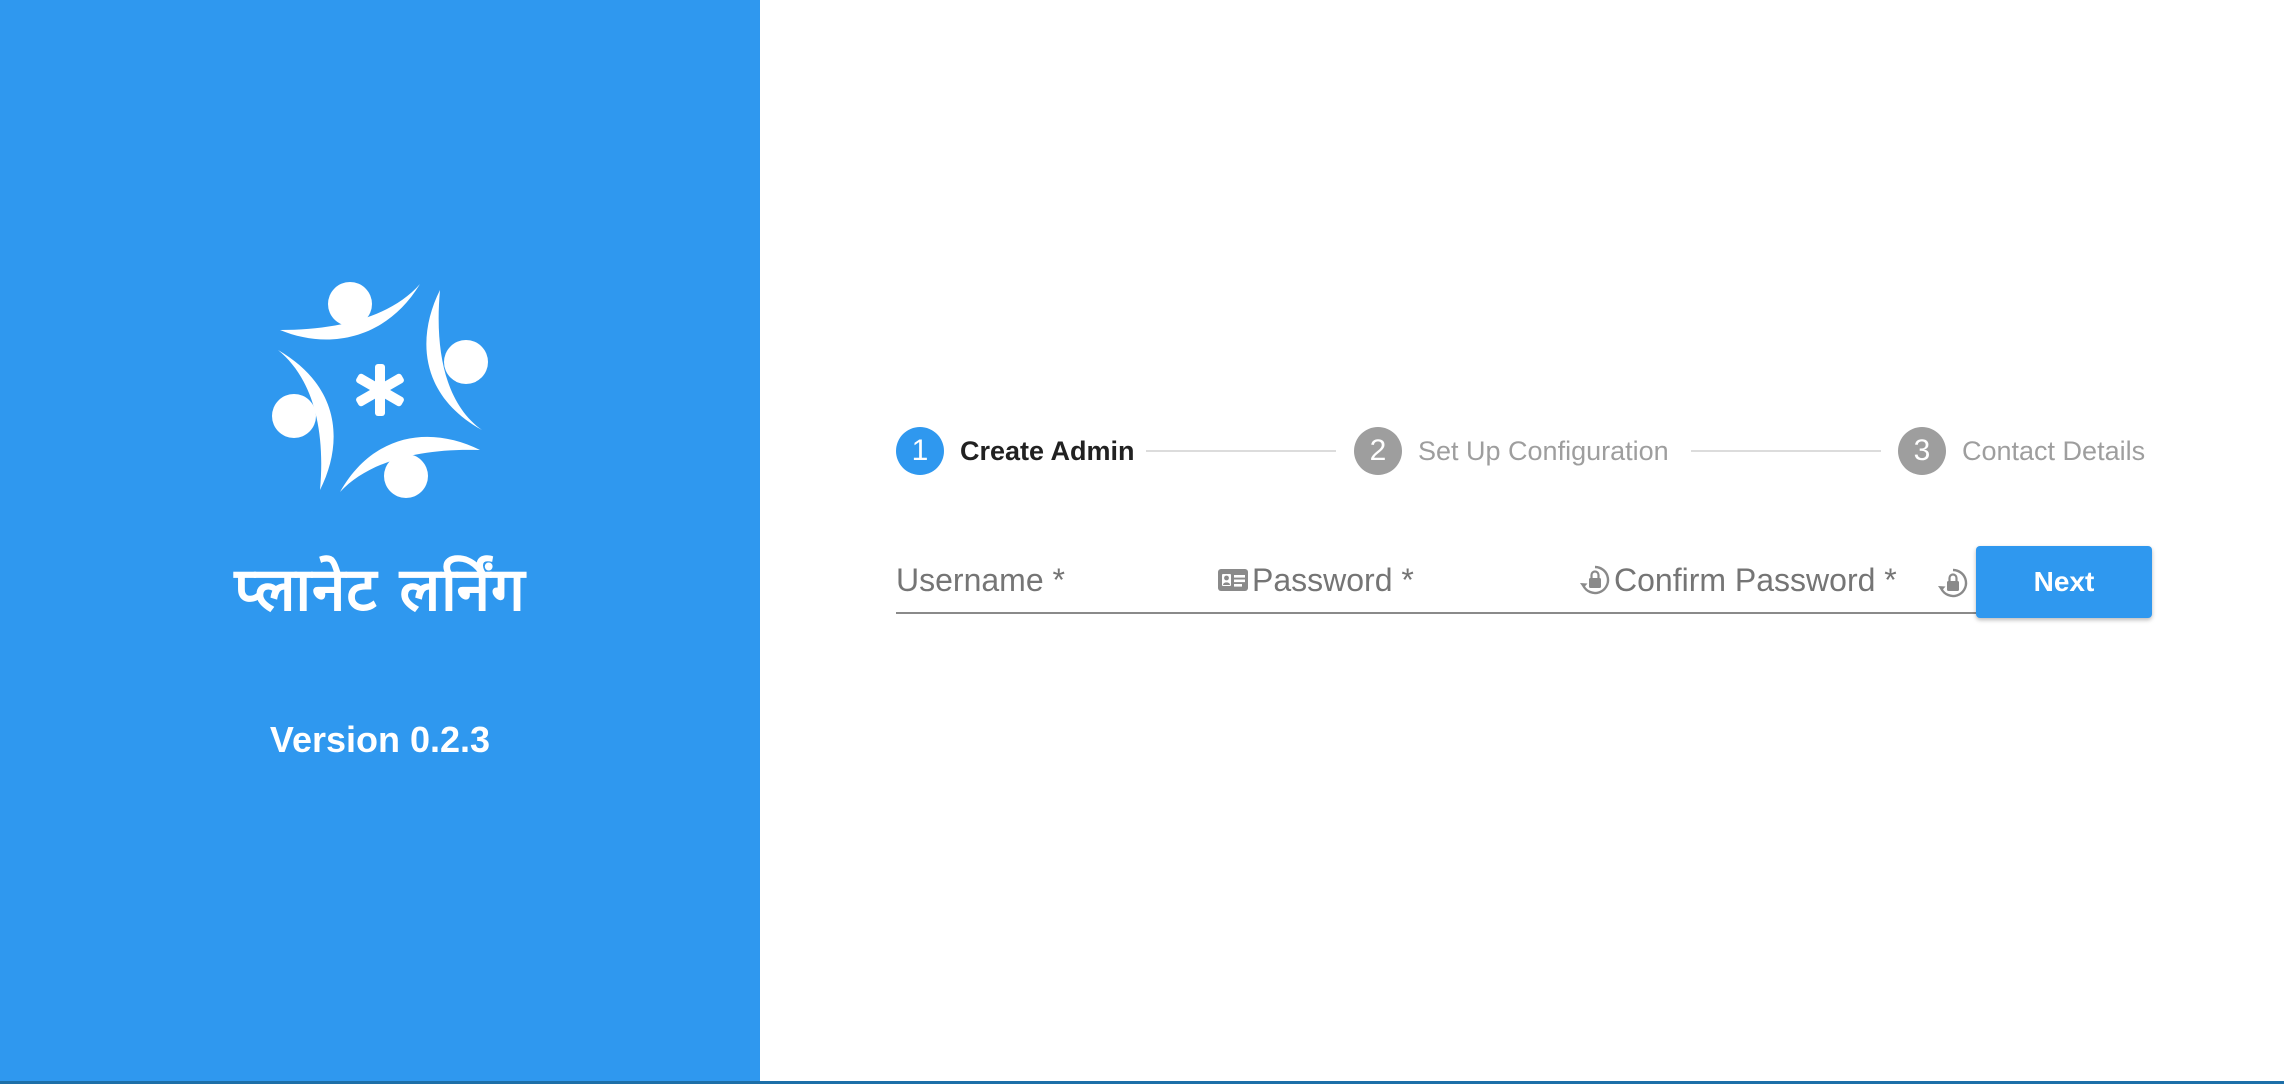 This screenshot has width=2284, height=1084. Describe the element at coordinates (380, 739) in the screenshot. I see `version-label: Version 0.2.3` at that location.